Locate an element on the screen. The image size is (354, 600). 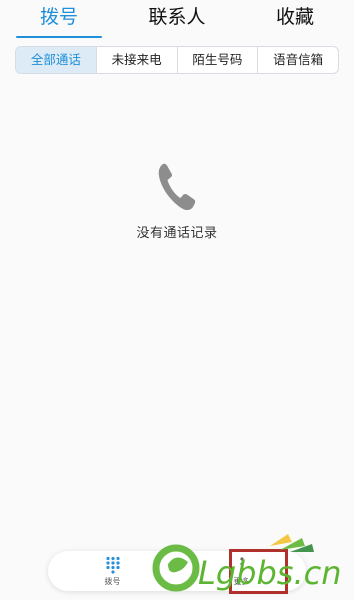
dialpad-label: 拨号 is located at coordinates (112, 581).